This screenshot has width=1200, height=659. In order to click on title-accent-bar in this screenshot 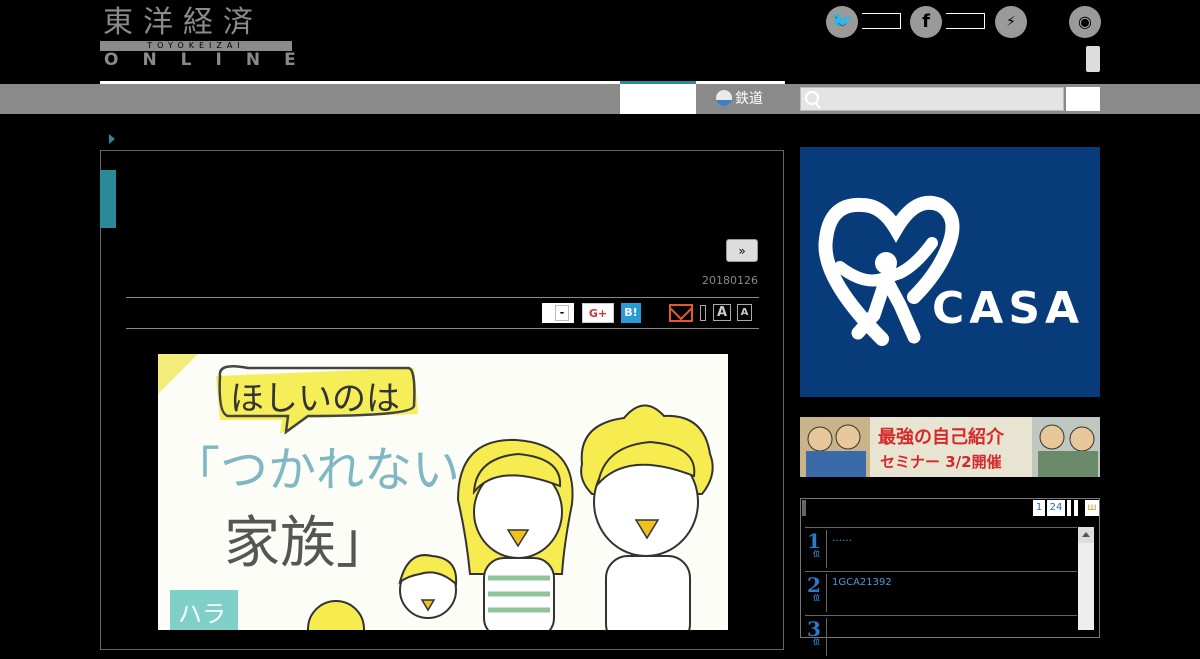, I will do `click(108, 199)`.